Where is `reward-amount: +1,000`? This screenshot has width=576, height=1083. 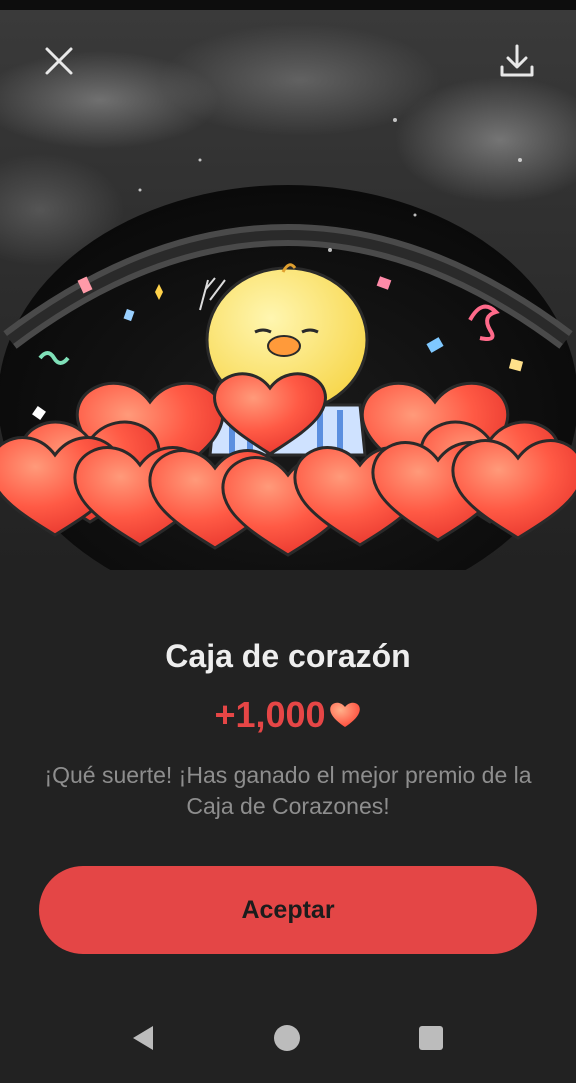
reward-amount: +1,000 is located at coordinates (270, 714).